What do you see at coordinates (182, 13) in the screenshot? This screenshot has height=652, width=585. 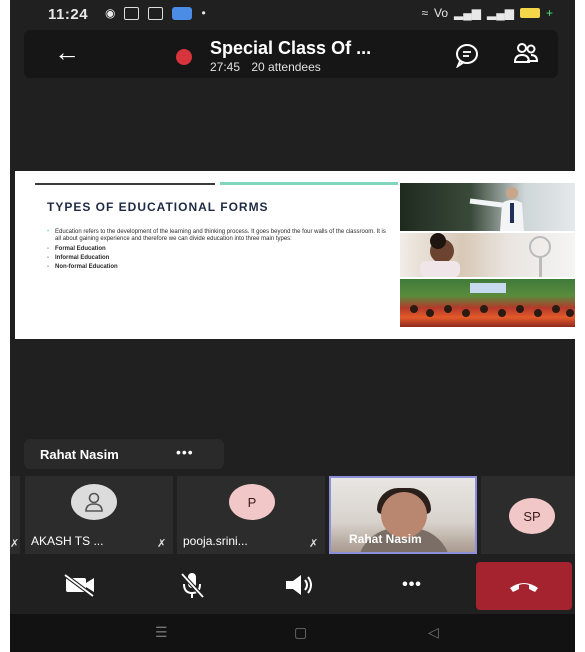 I see `outlook-icon` at bounding box center [182, 13].